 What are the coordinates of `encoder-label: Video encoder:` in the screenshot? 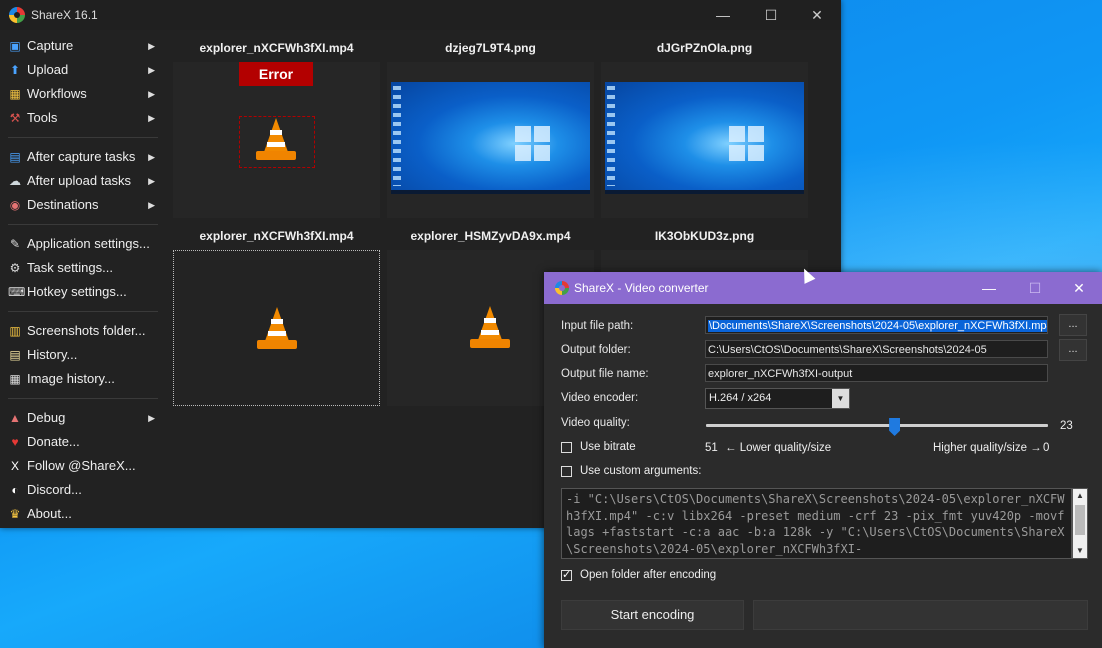 It's located at (600, 398).